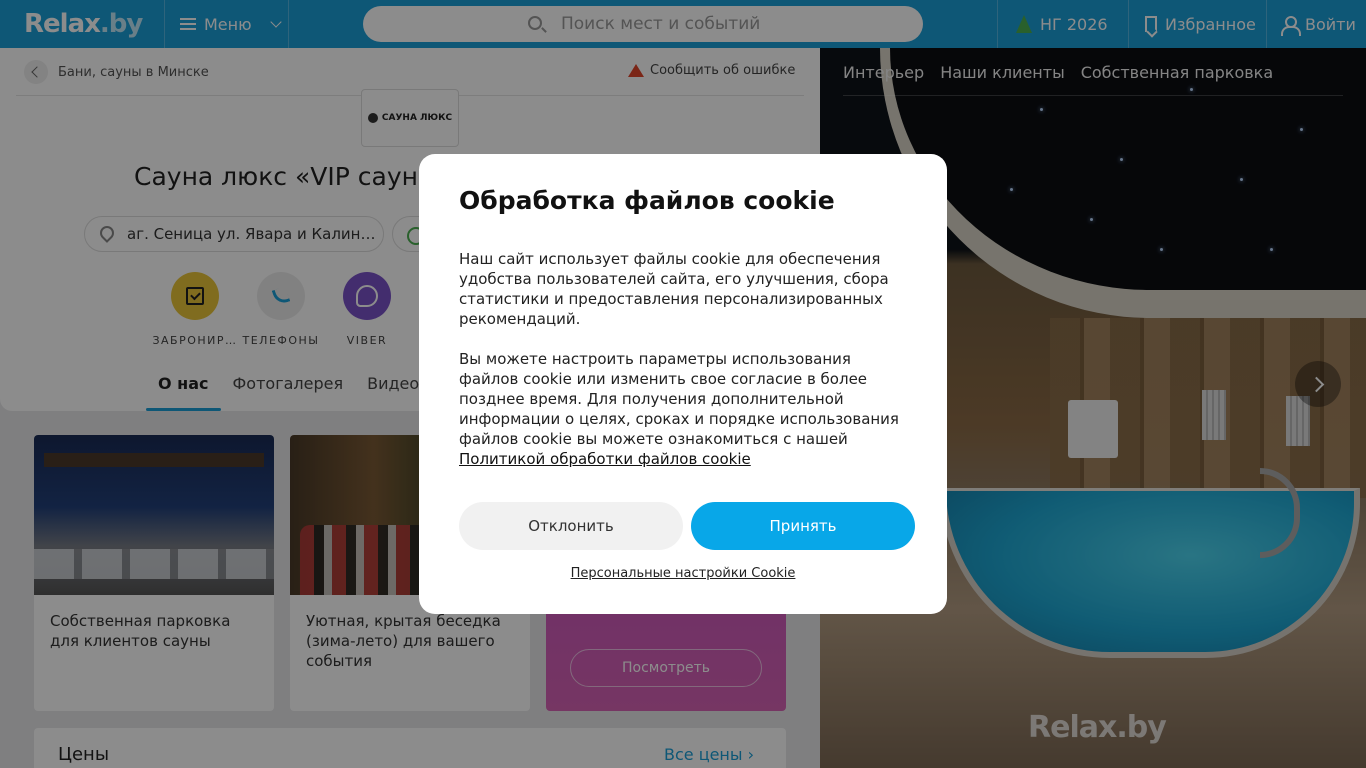 This screenshot has height=768, width=1366. What do you see at coordinates (647, 200) in the screenshot?
I see `cookie-title: Обработка файлов cookie` at bounding box center [647, 200].